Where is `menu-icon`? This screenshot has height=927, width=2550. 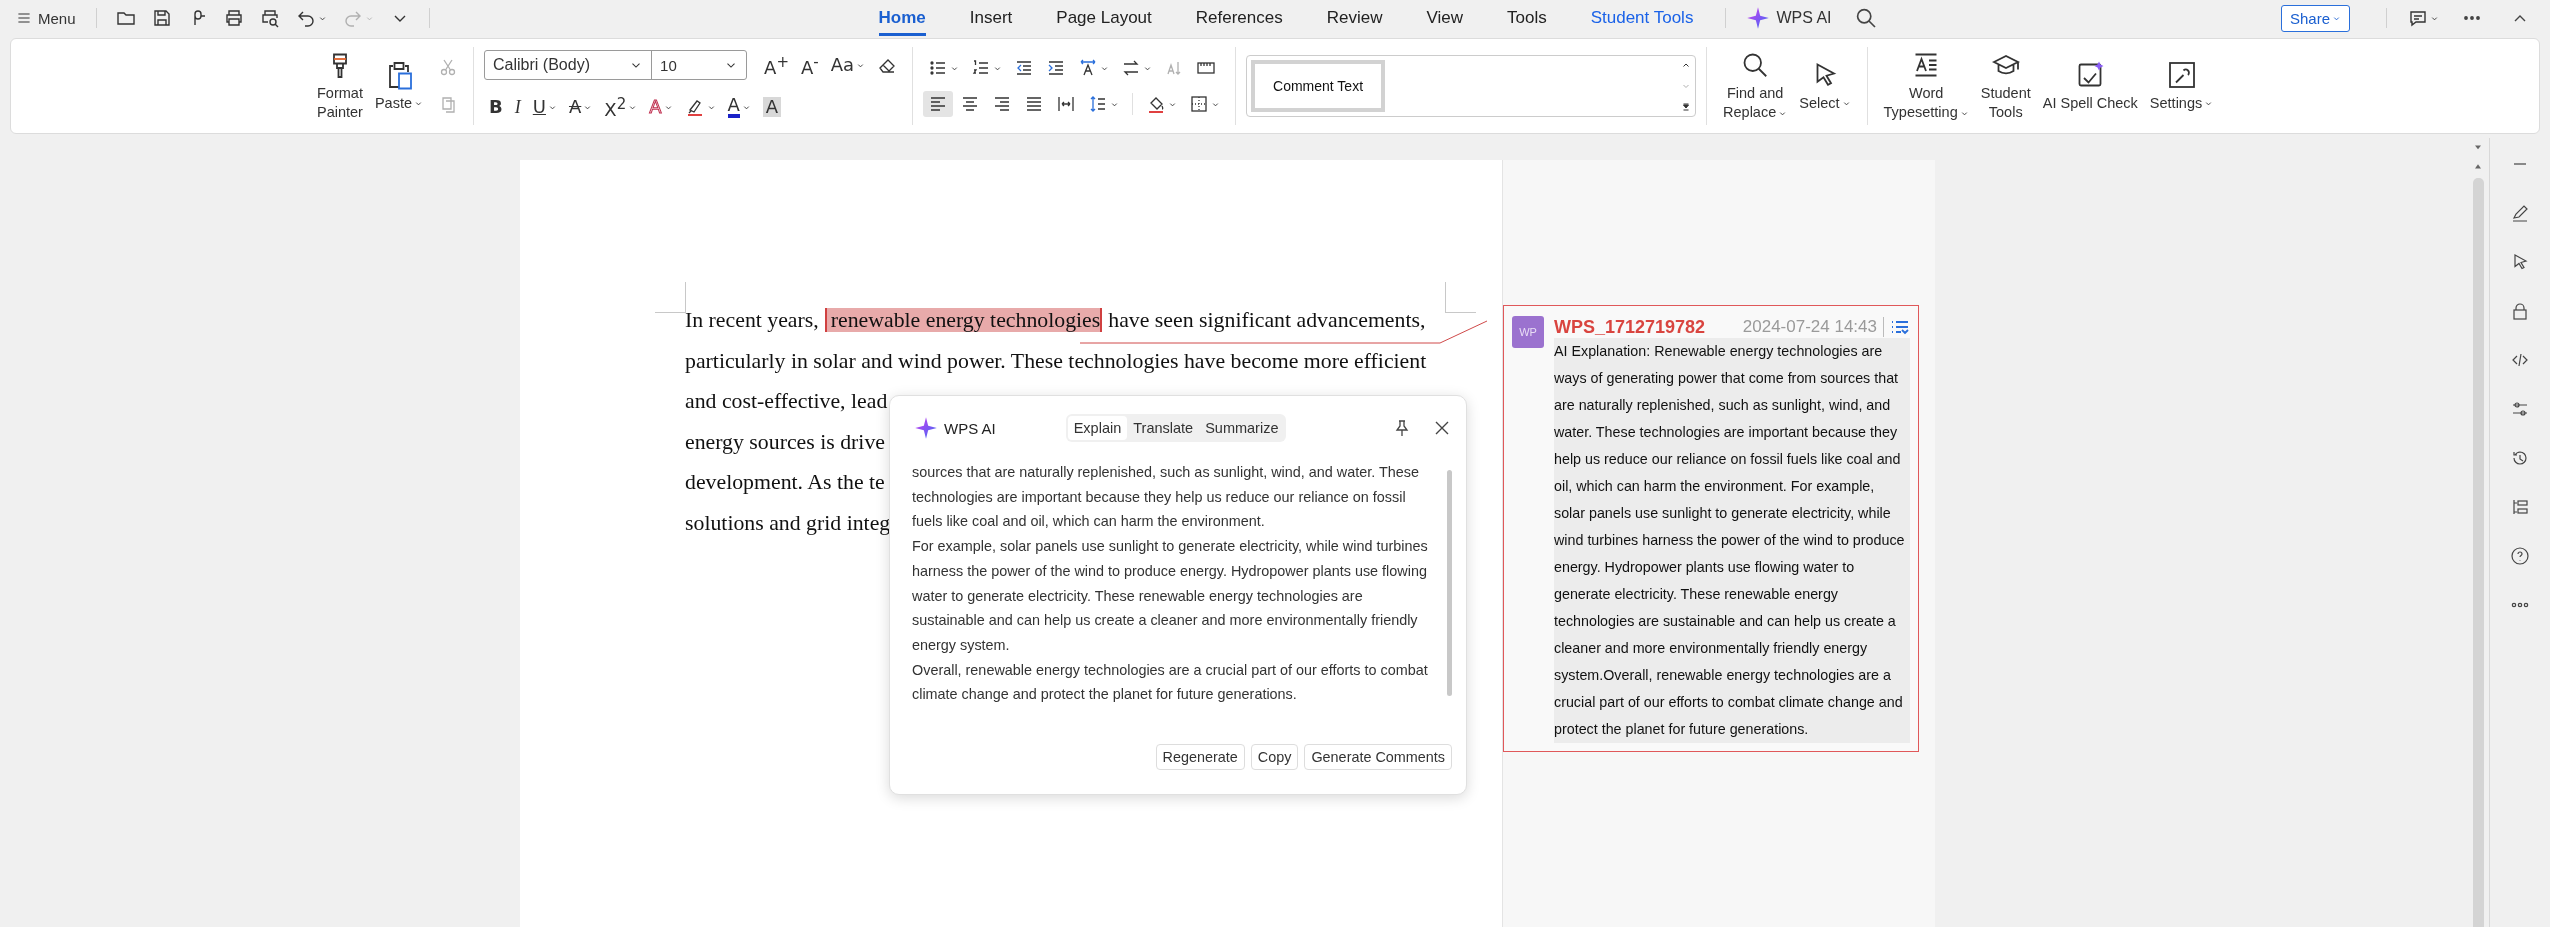
menu-icon is located at coordinates (24, 18).